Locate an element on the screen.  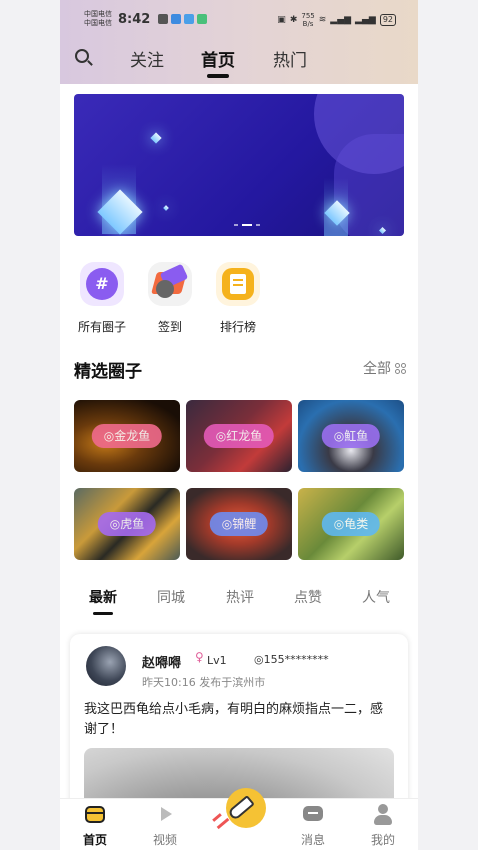
feed-tab-popular: 人气 is located at coordinates (376, 597).